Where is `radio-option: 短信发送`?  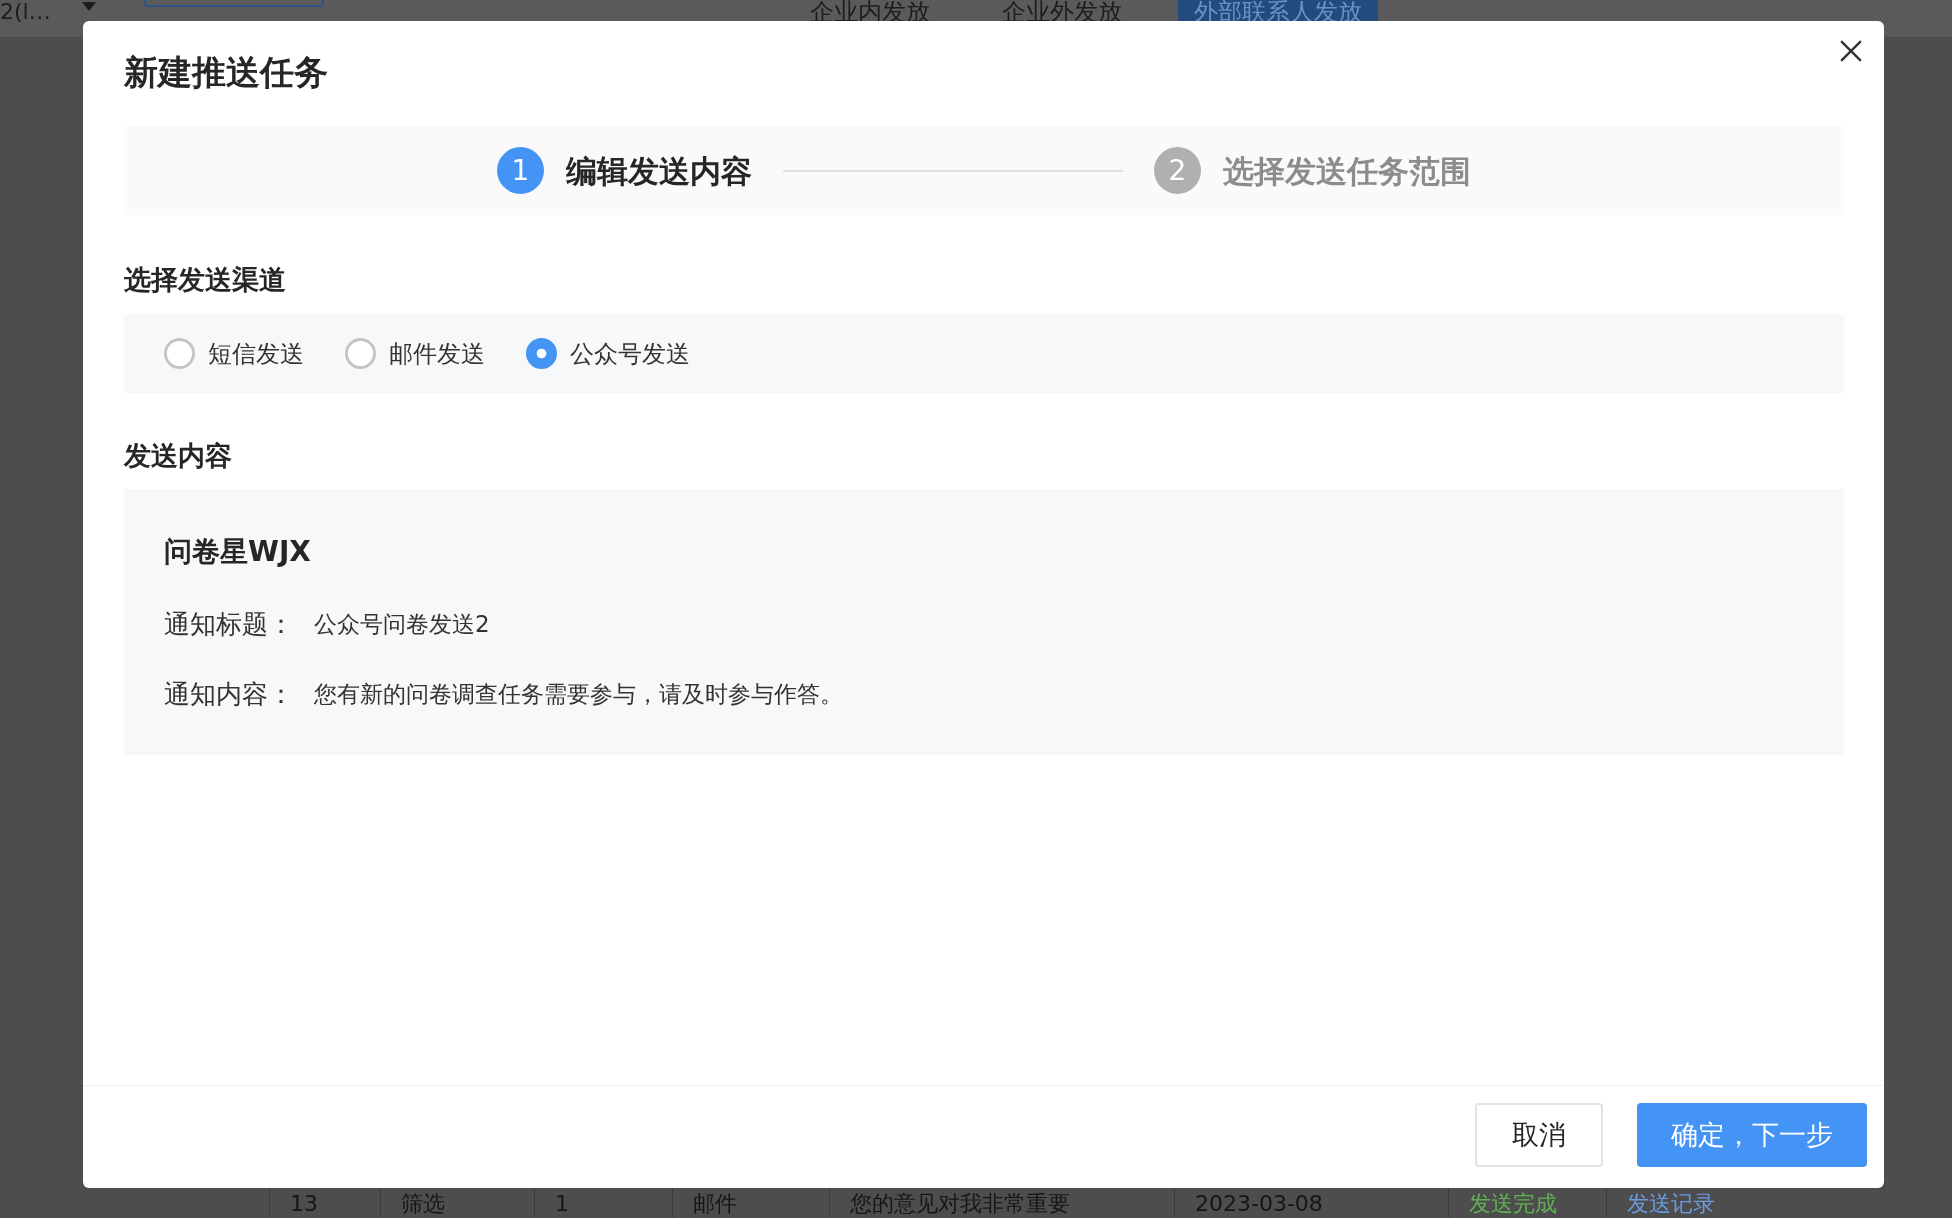 radio-option: 短信发送 is located at coordinates (234, 353).